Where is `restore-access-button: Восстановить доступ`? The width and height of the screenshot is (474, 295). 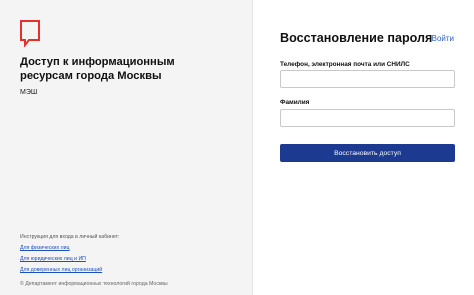
restore-access-button: Восстановить доступ is located at coordinates (367, 153).